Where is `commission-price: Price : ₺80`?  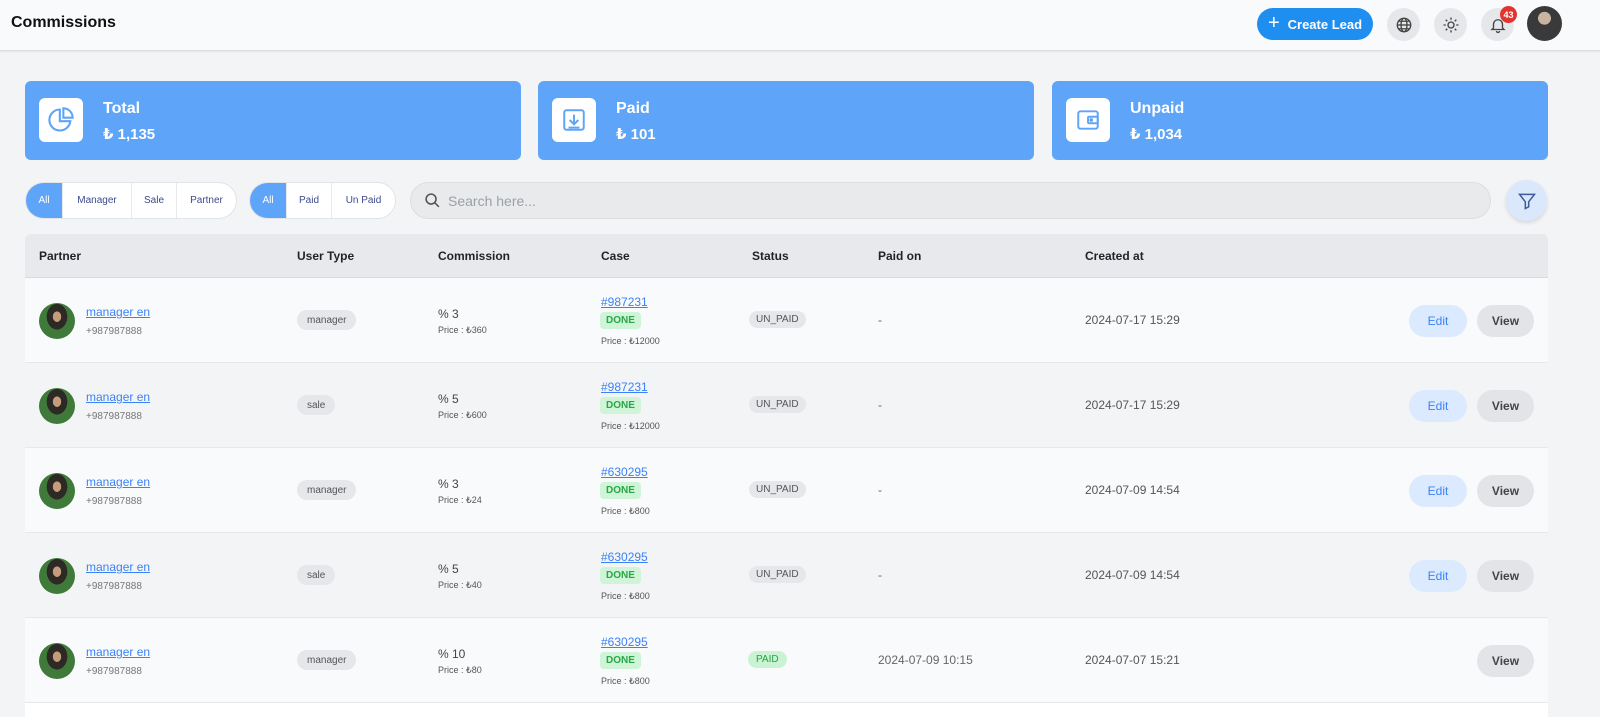
commission-price: Price : ₺80 is located at coordinates (460, 670).